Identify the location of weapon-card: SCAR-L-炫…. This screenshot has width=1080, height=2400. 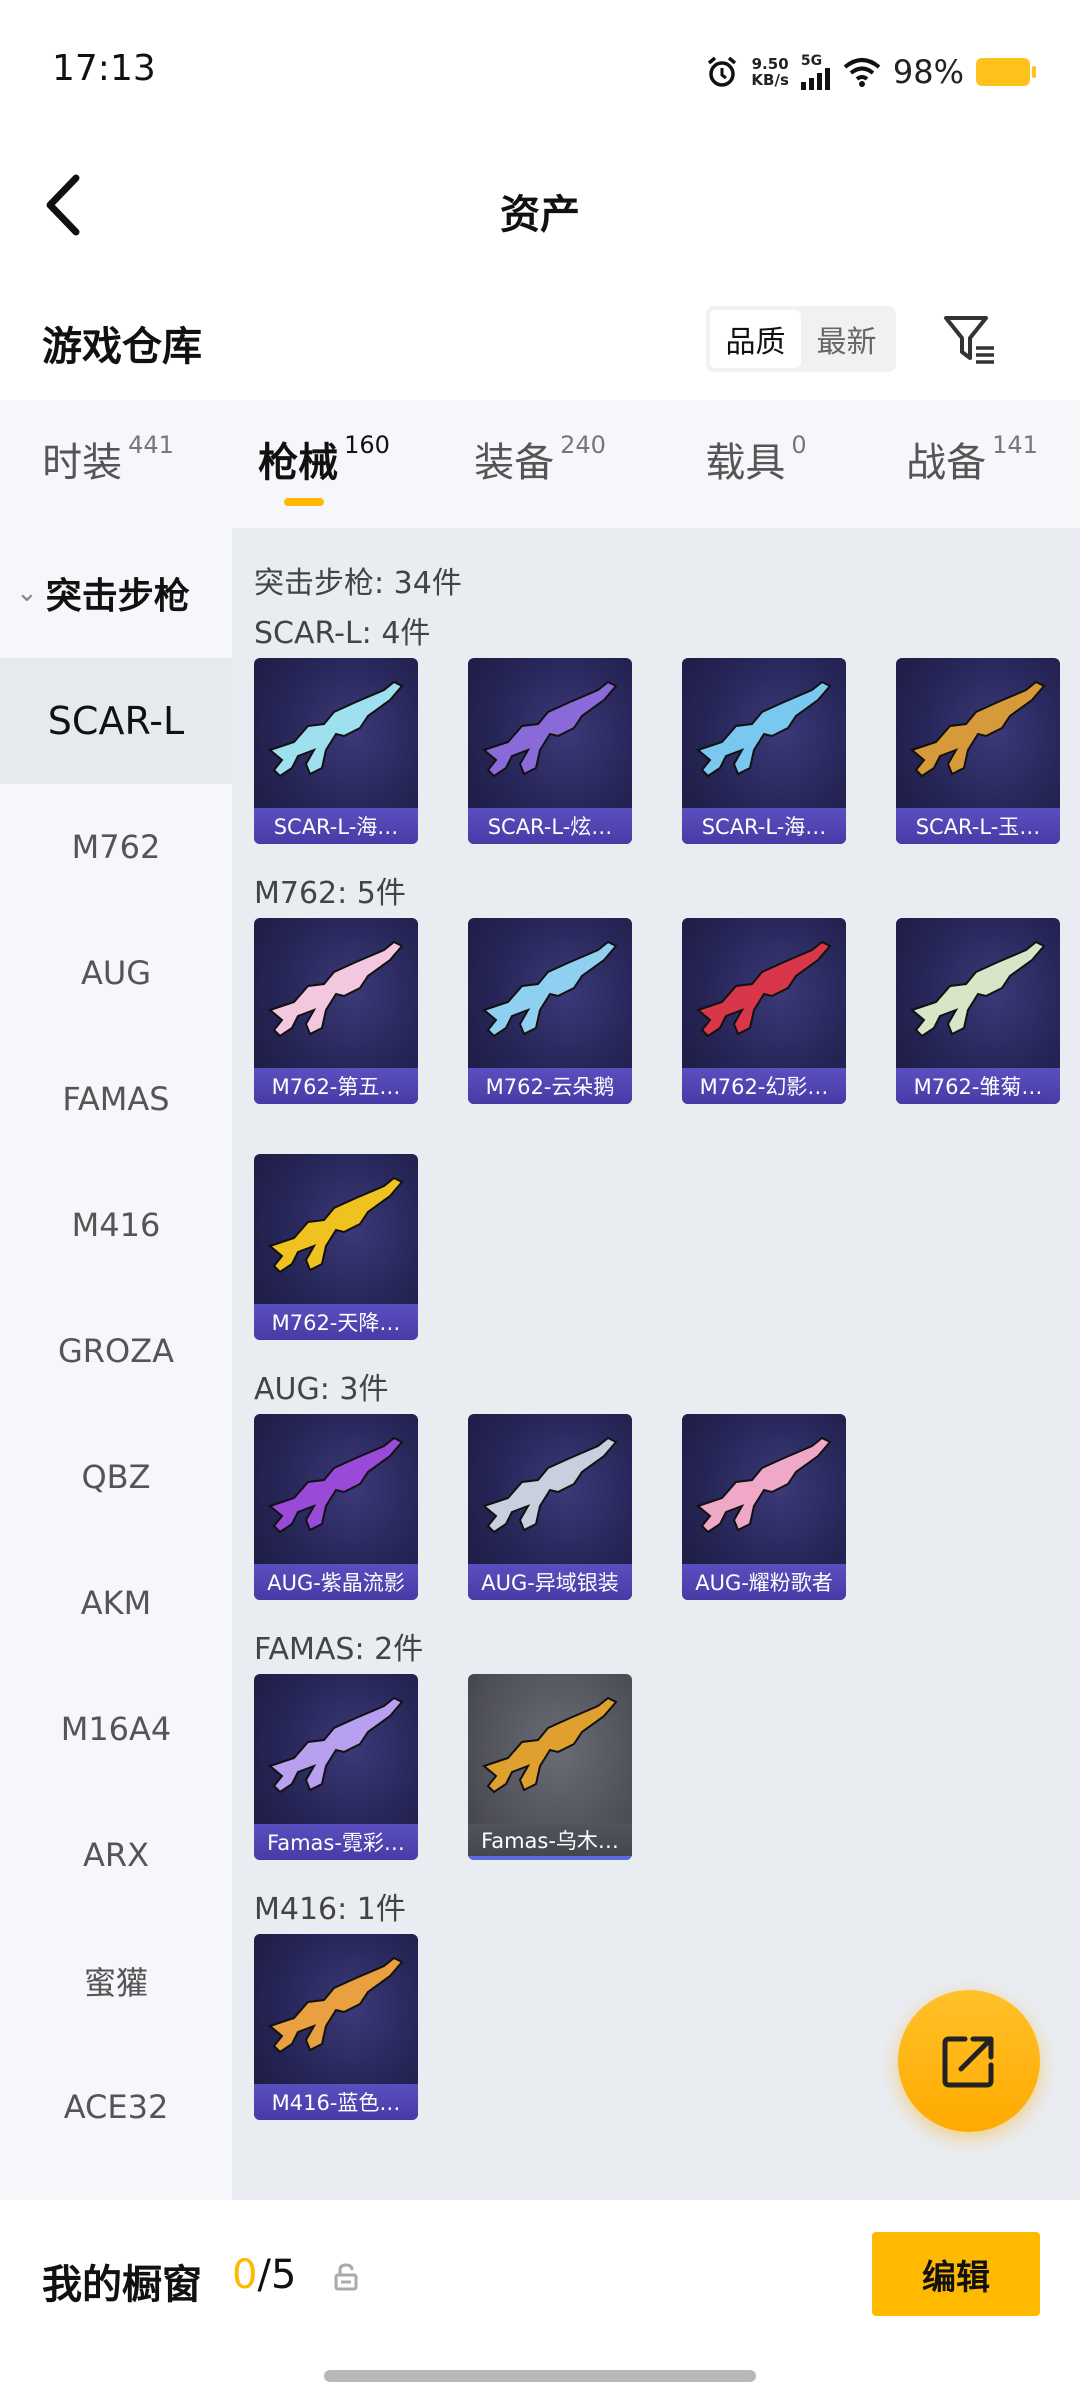
(550, 751).